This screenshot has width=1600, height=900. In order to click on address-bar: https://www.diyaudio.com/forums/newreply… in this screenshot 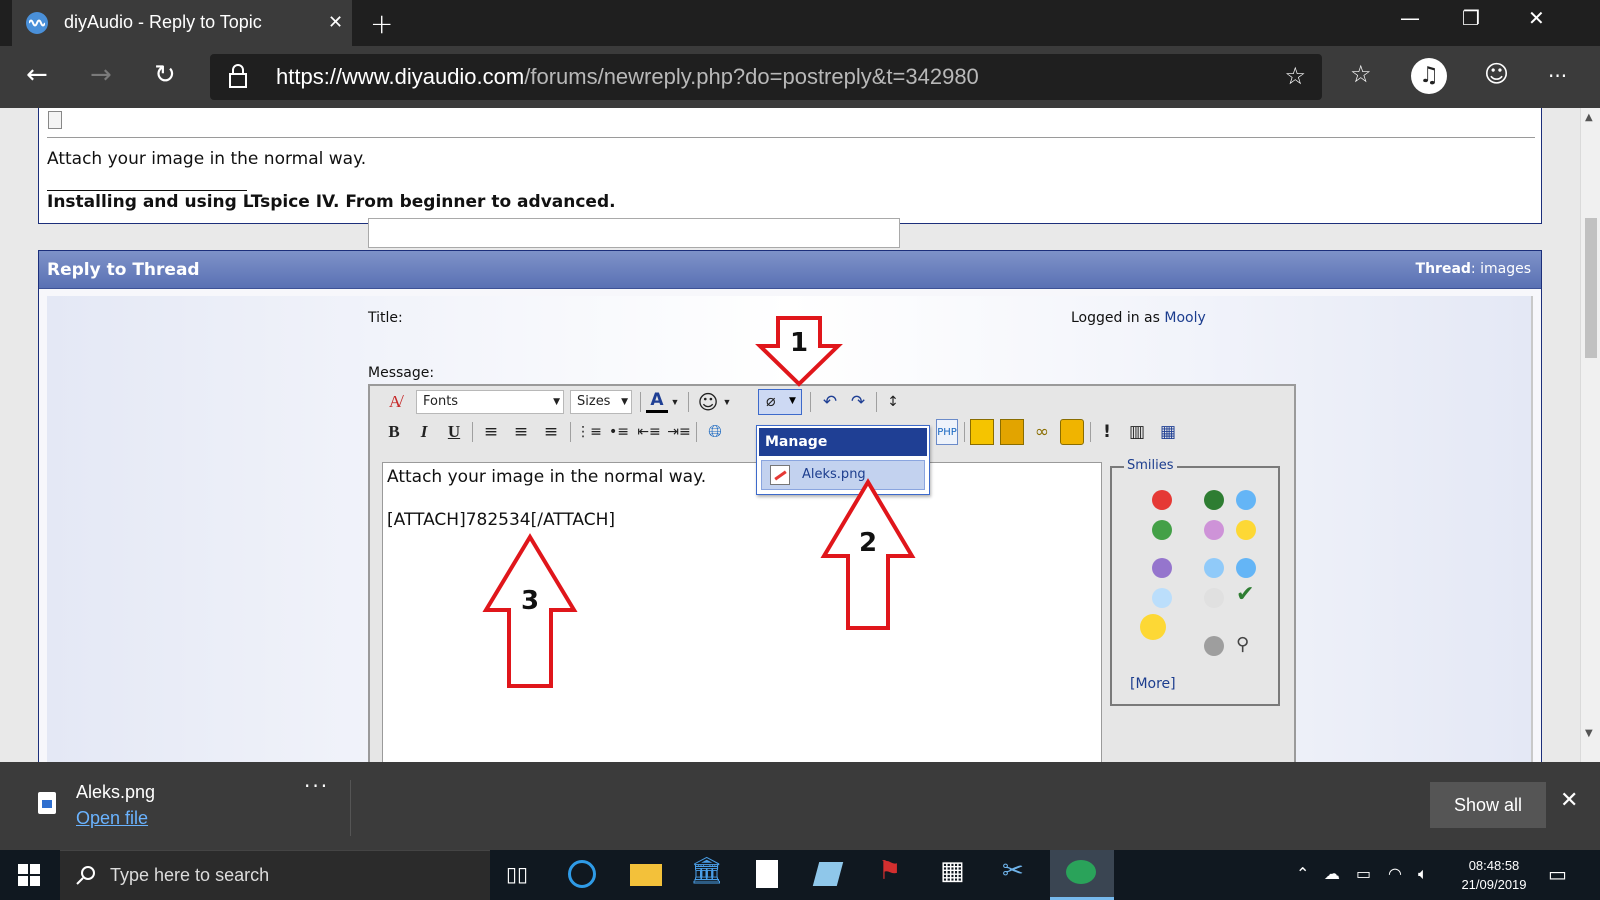, I will do `click(766, 77)`.